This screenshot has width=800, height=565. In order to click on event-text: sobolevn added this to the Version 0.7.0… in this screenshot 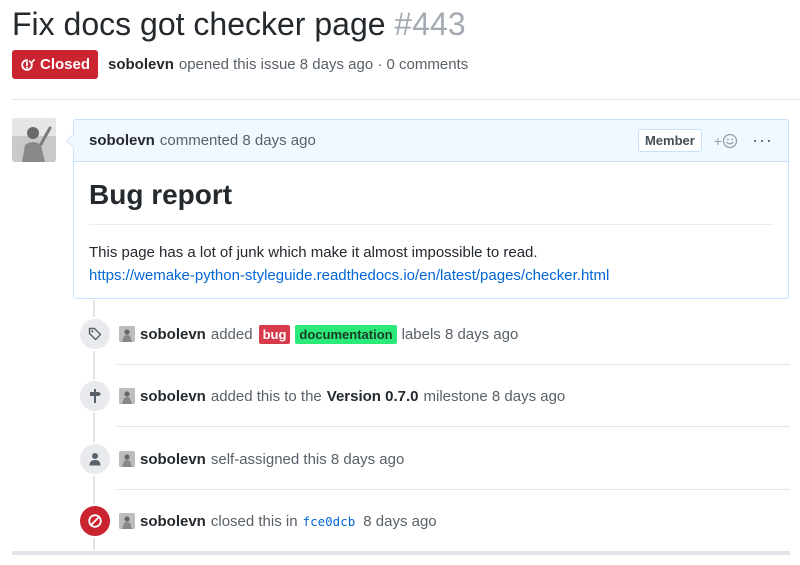, I will do `click(352, 396)`.